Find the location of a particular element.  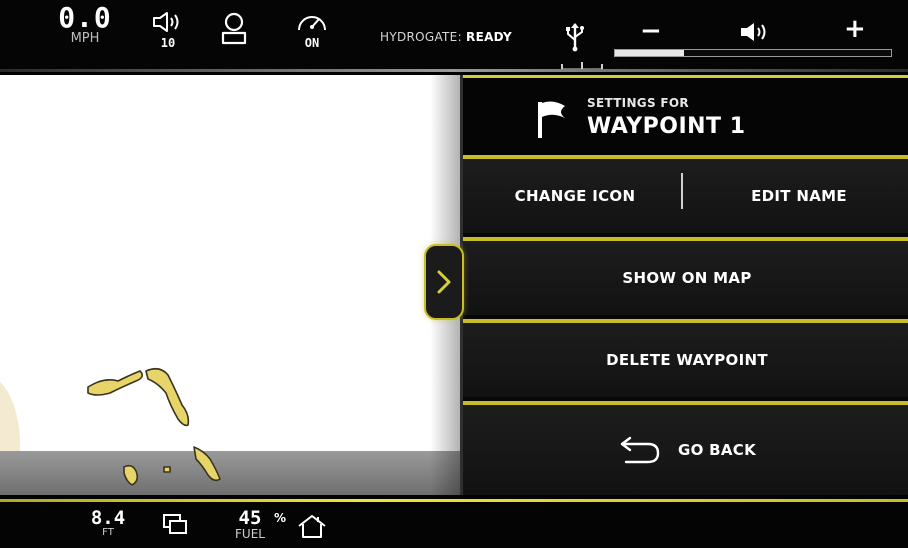

speaker-outline-icon is located at coordinates (166, 22).